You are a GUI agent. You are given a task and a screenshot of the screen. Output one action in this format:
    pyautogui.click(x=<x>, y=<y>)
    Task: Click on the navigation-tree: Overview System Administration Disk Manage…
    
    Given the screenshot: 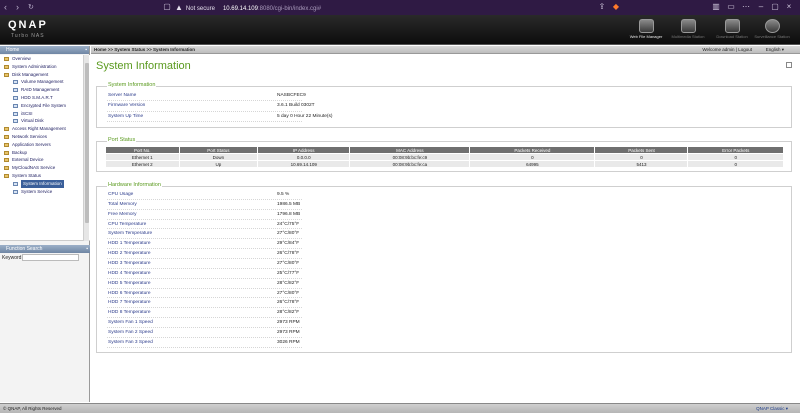 What is the action you would take?
    pyautogui.click(x=45, y=148)
    